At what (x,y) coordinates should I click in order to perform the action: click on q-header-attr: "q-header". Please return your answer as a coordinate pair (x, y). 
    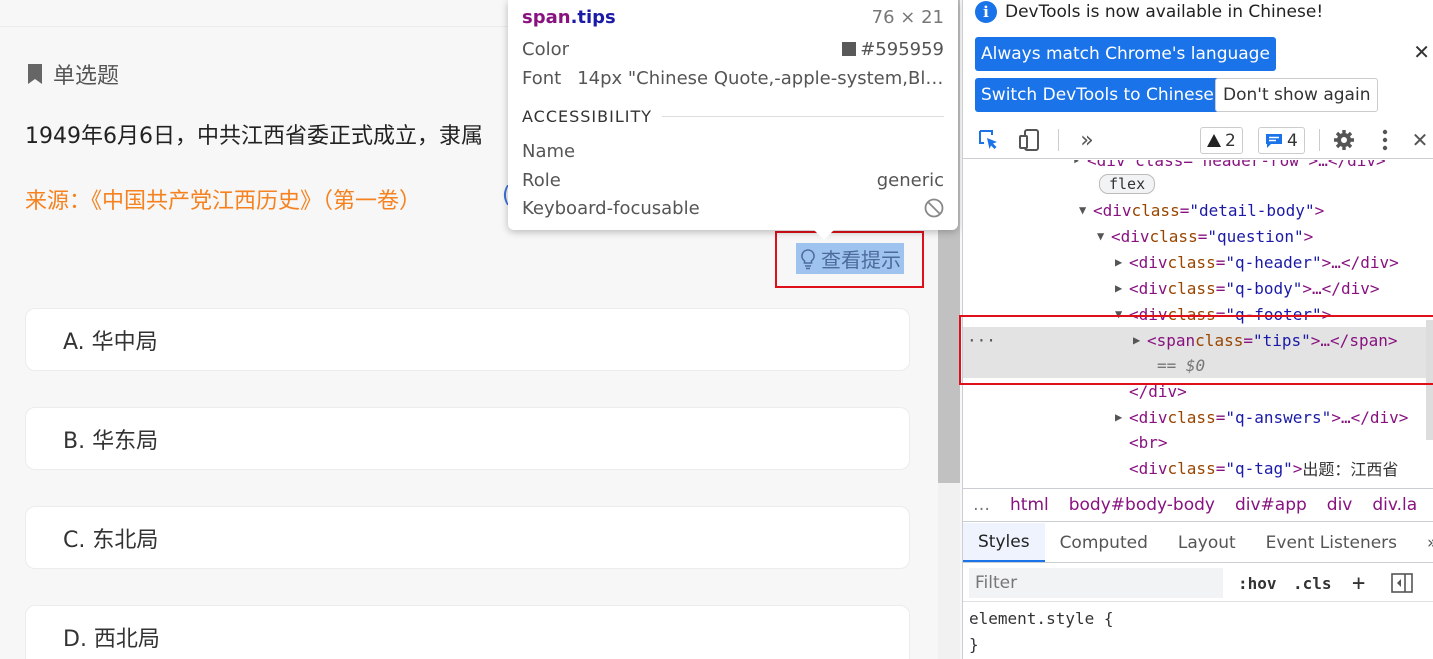
    Looking at the image, I should click on (1273, 262).